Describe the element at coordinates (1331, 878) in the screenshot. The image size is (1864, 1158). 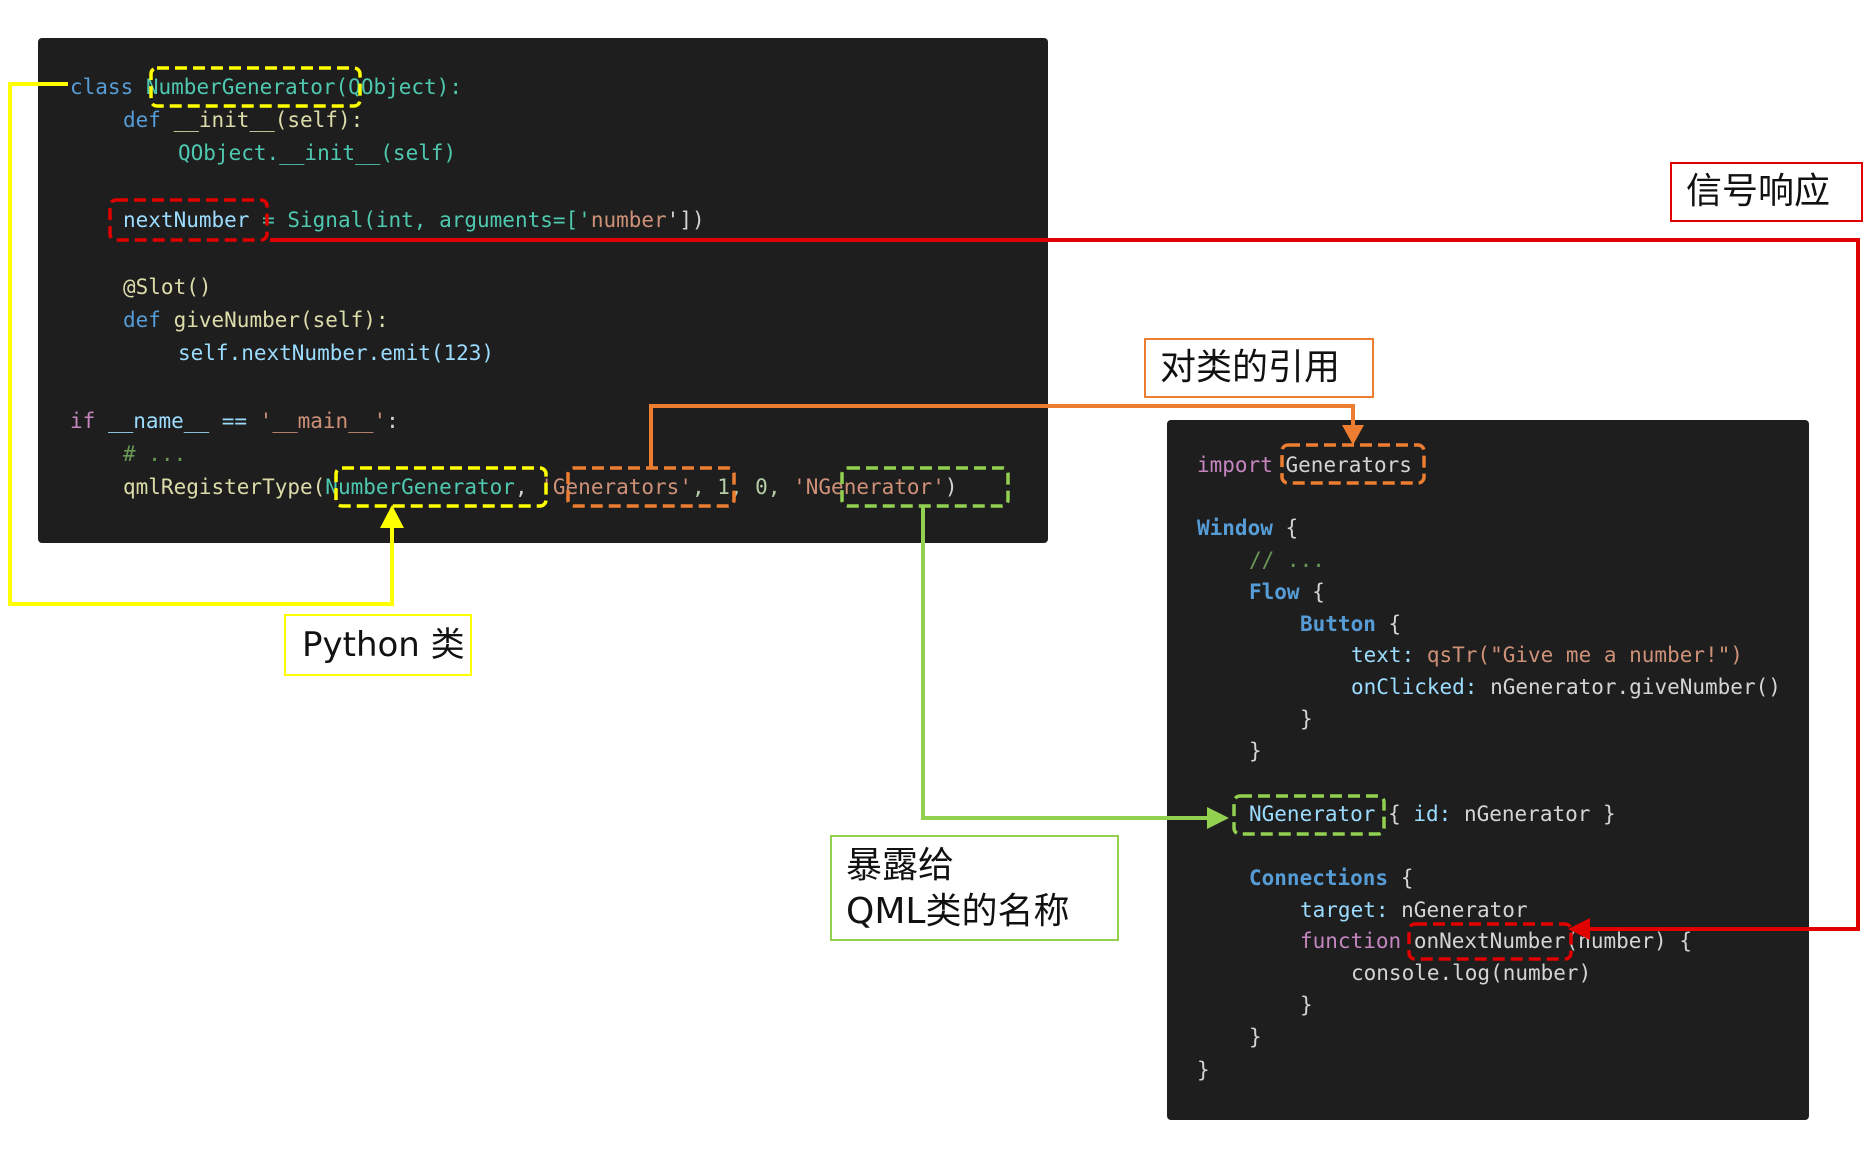
I see `qml-line-connections: Connections {` at that location.